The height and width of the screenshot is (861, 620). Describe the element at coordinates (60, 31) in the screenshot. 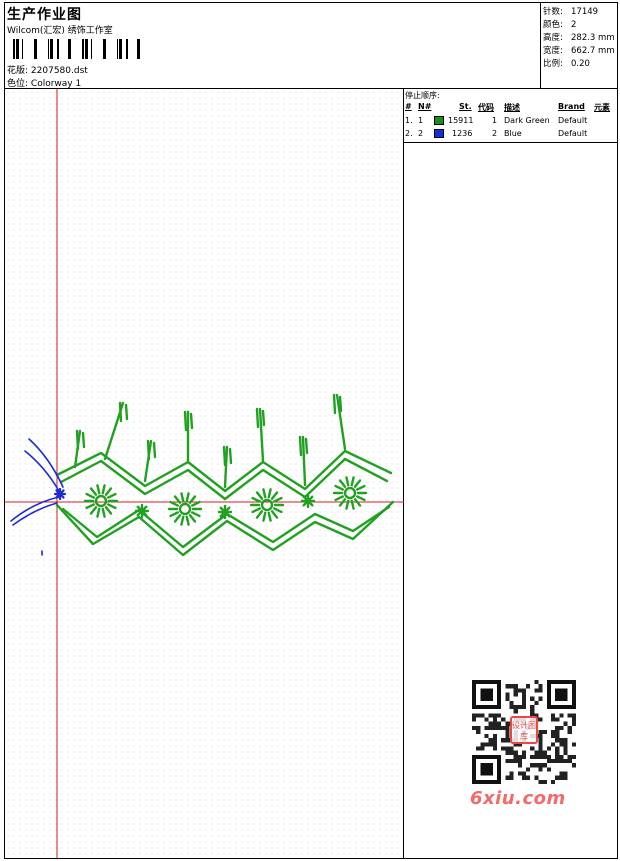

I see `studio-name: Wilcom(汇宏) 绣饰工作室` at that location.